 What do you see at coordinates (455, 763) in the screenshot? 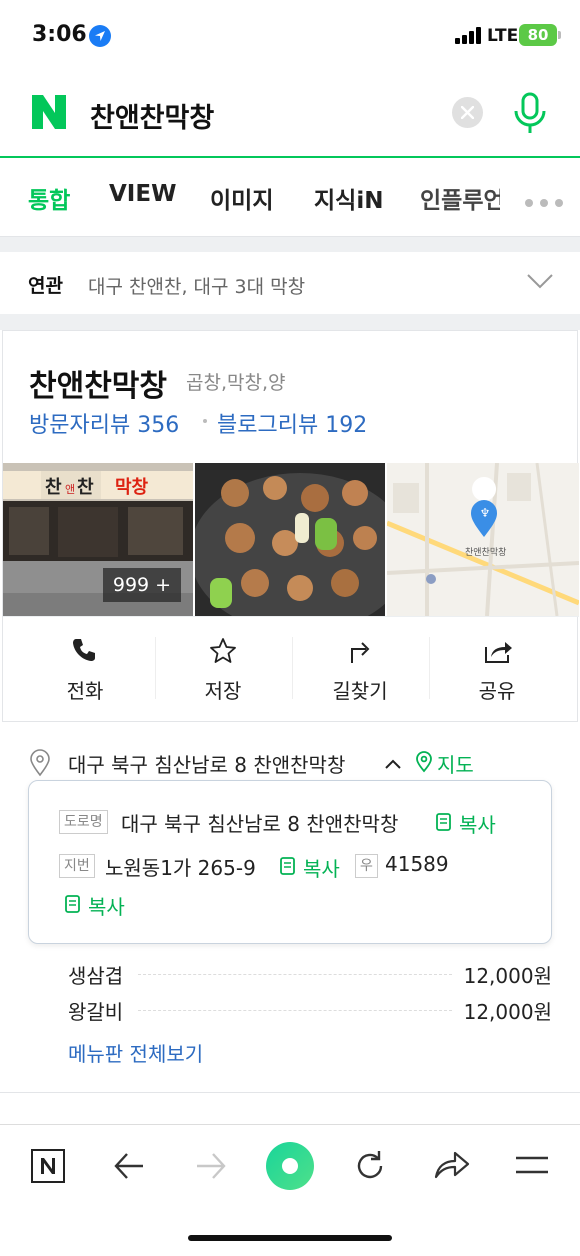
I see `map-link: 지도` at bounding box center [455, 763].